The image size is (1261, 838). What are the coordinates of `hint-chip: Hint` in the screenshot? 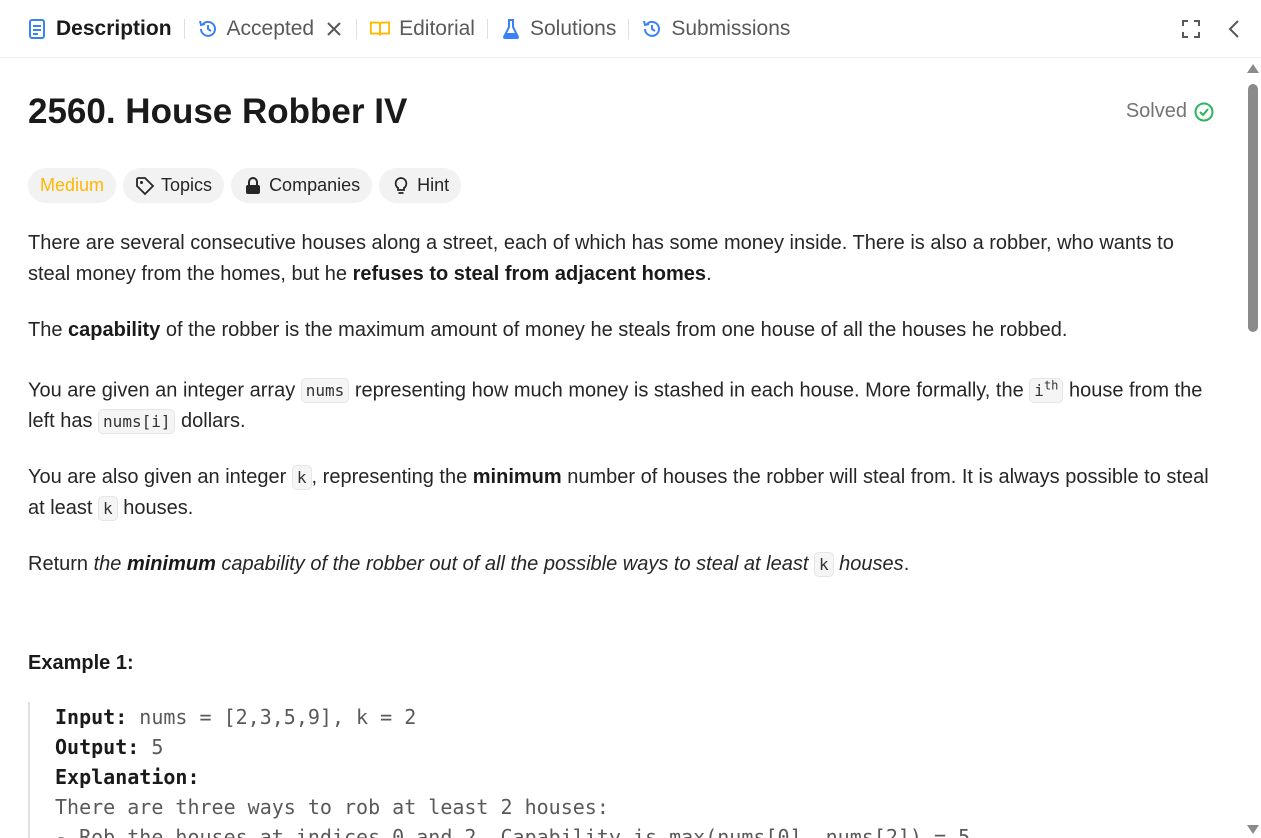 It's located at (420, 185).